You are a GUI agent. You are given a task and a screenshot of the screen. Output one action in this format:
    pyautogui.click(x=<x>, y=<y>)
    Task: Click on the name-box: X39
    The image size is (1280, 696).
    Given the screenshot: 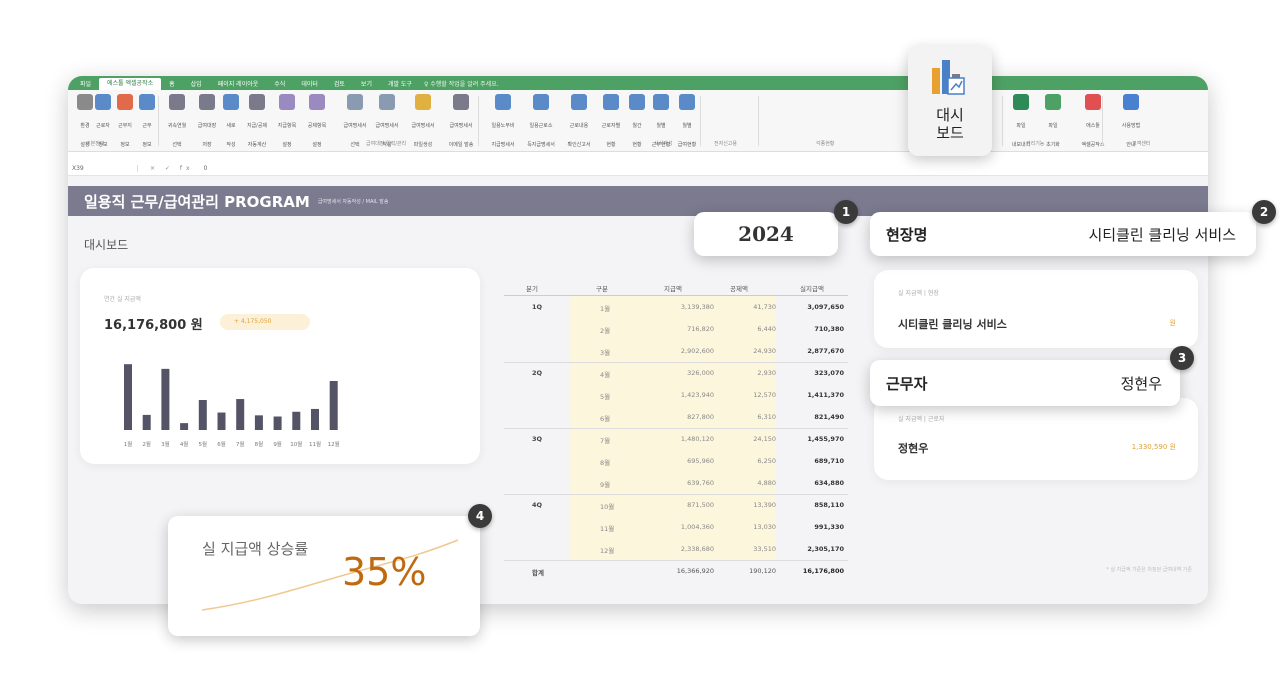 What is the action you would take?
    pyautogui.click(x=103, y=168)
    